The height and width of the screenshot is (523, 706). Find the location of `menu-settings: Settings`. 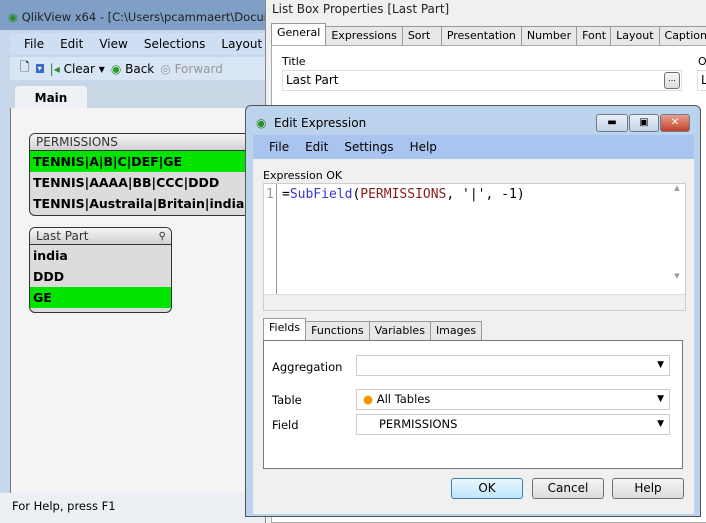

menu-settings: Settings is located at coordinates (368, 147).